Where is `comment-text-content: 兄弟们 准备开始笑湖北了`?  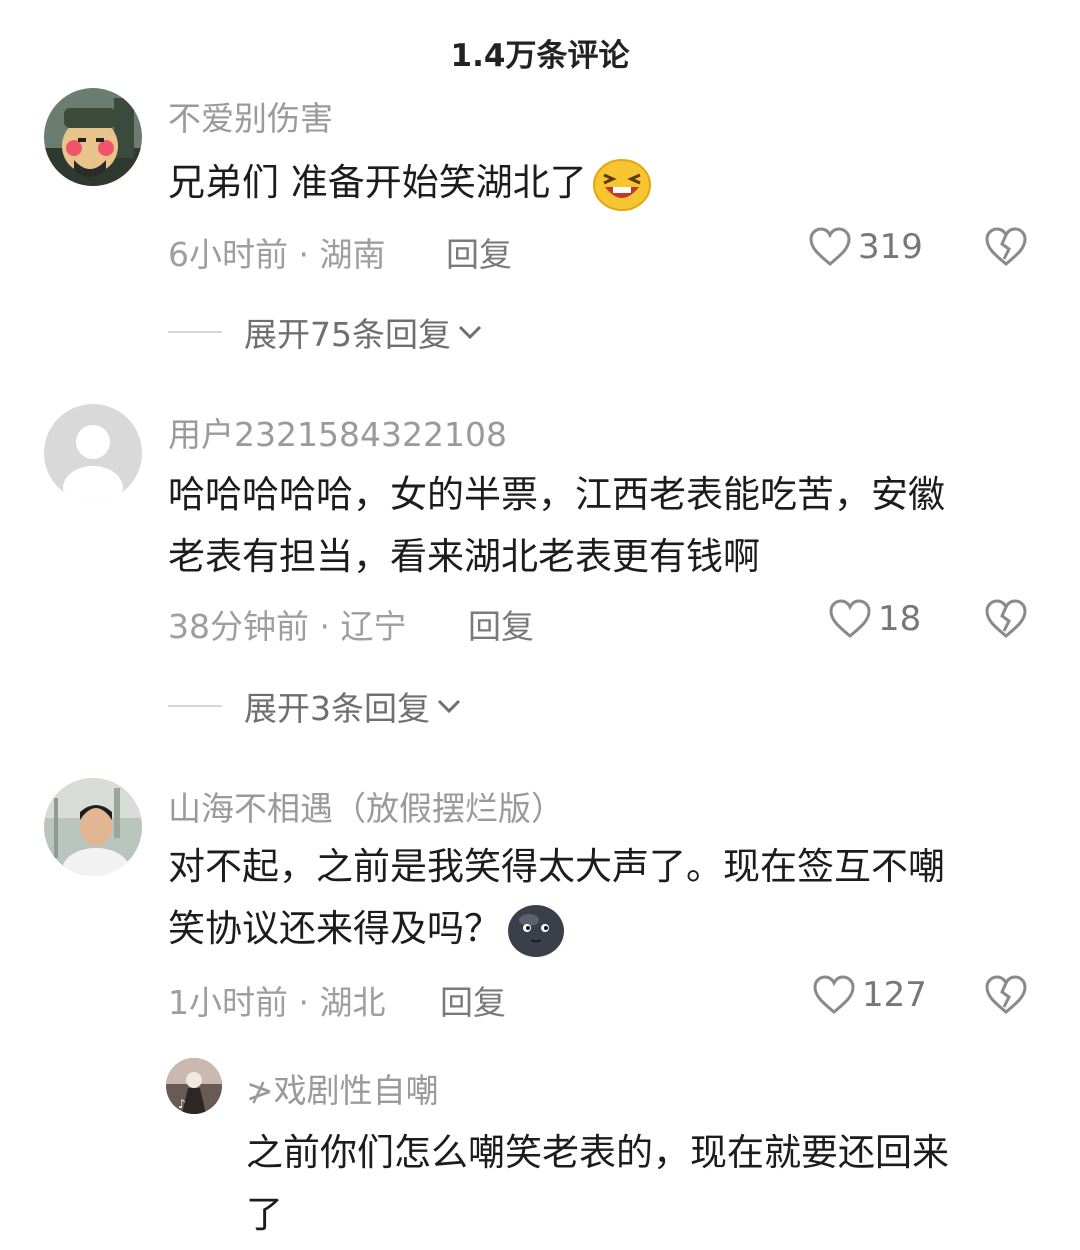 comment-text-content: 兄弟们 准备开始笑湖北了 is located at coordinates (377, 182).